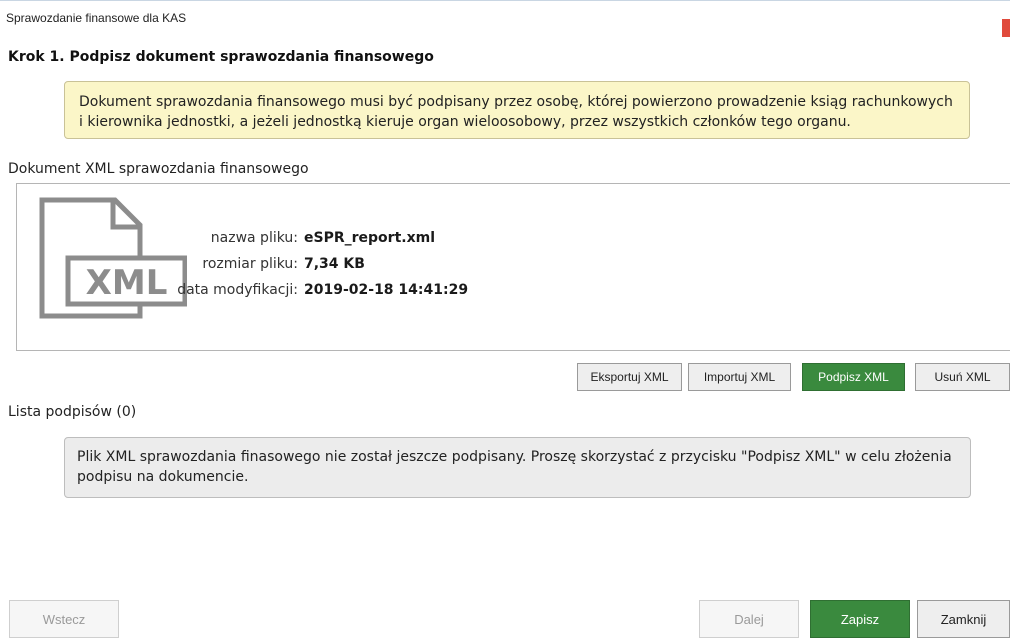  Describe the element at coordinates (629, 377) in the screenshot. I see `export-xml-button: Eksportuj XML` at that location.